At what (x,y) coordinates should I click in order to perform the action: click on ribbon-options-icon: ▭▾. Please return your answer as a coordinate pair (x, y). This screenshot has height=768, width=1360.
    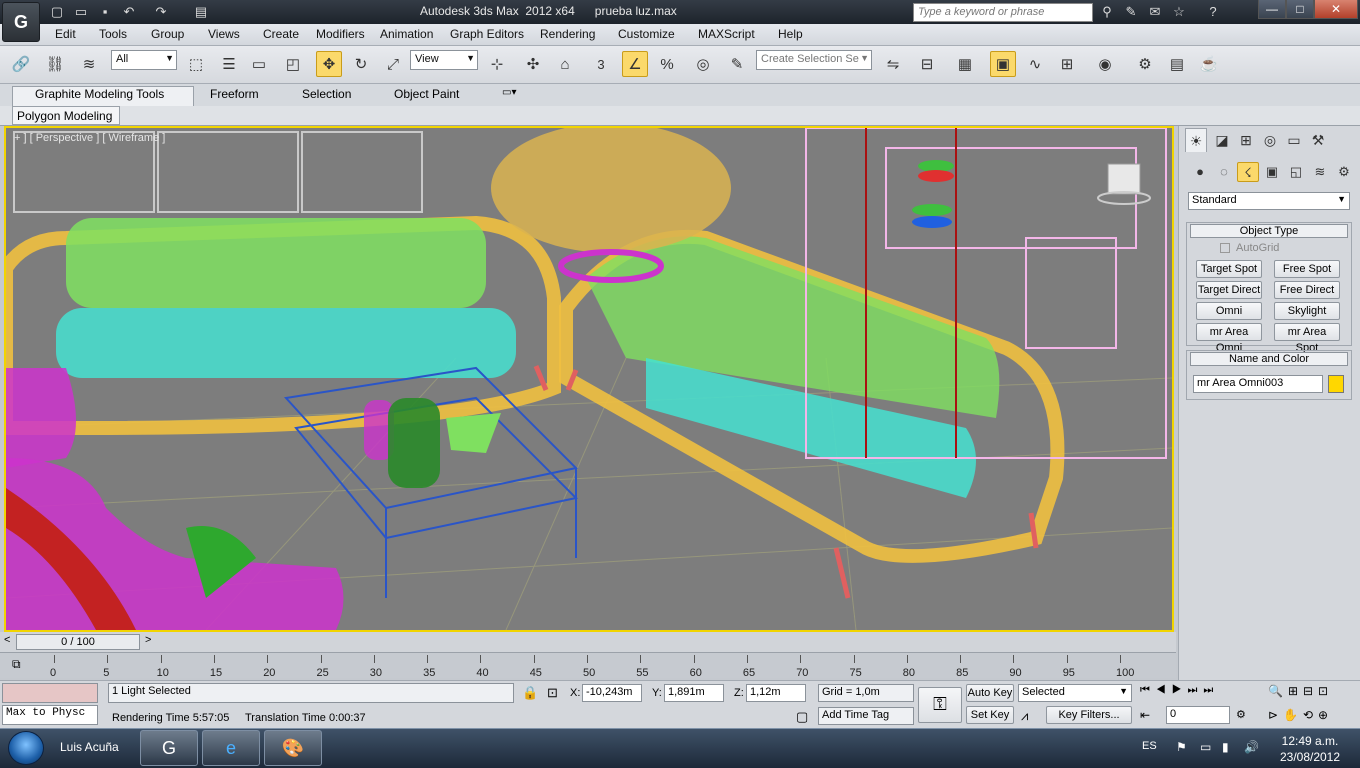
    Looking at the image, I should click on (509, 92).